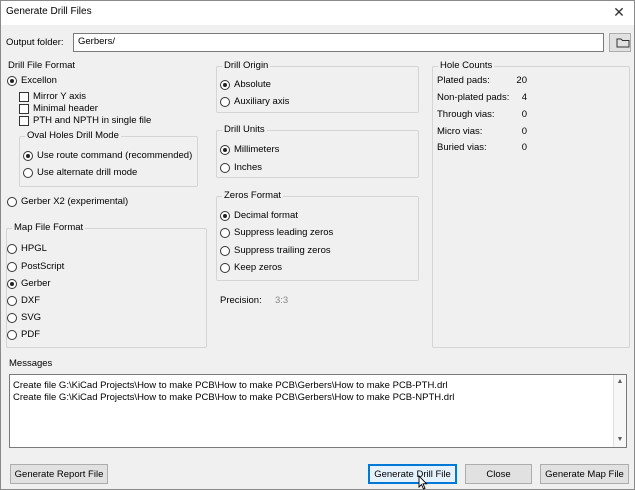 The image size is (635, 490). What do you see at coordinates (619, 411) in the screenshot?
I see `messages-scrollbar: ▲ ▼` at bounding box center [619, 411].